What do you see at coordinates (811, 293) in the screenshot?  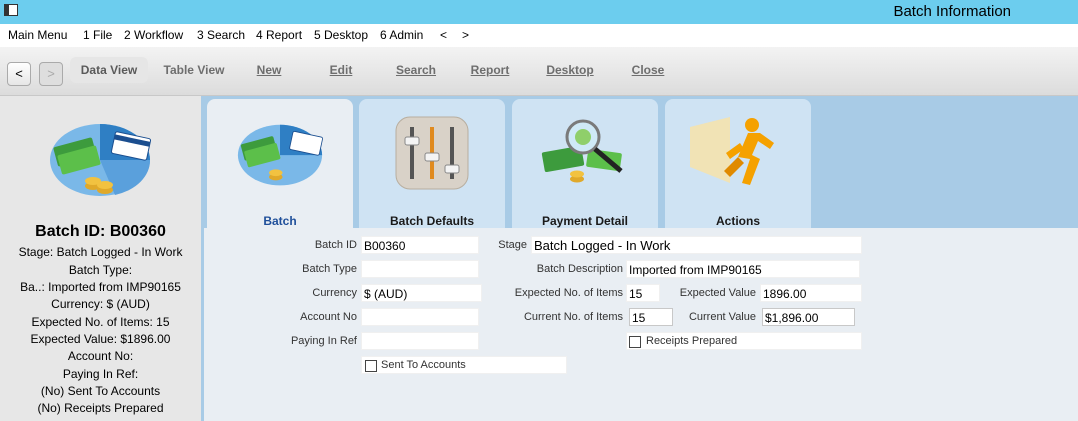 I see `expected-value-field: 1896.00` at bounding box center [811, 293].